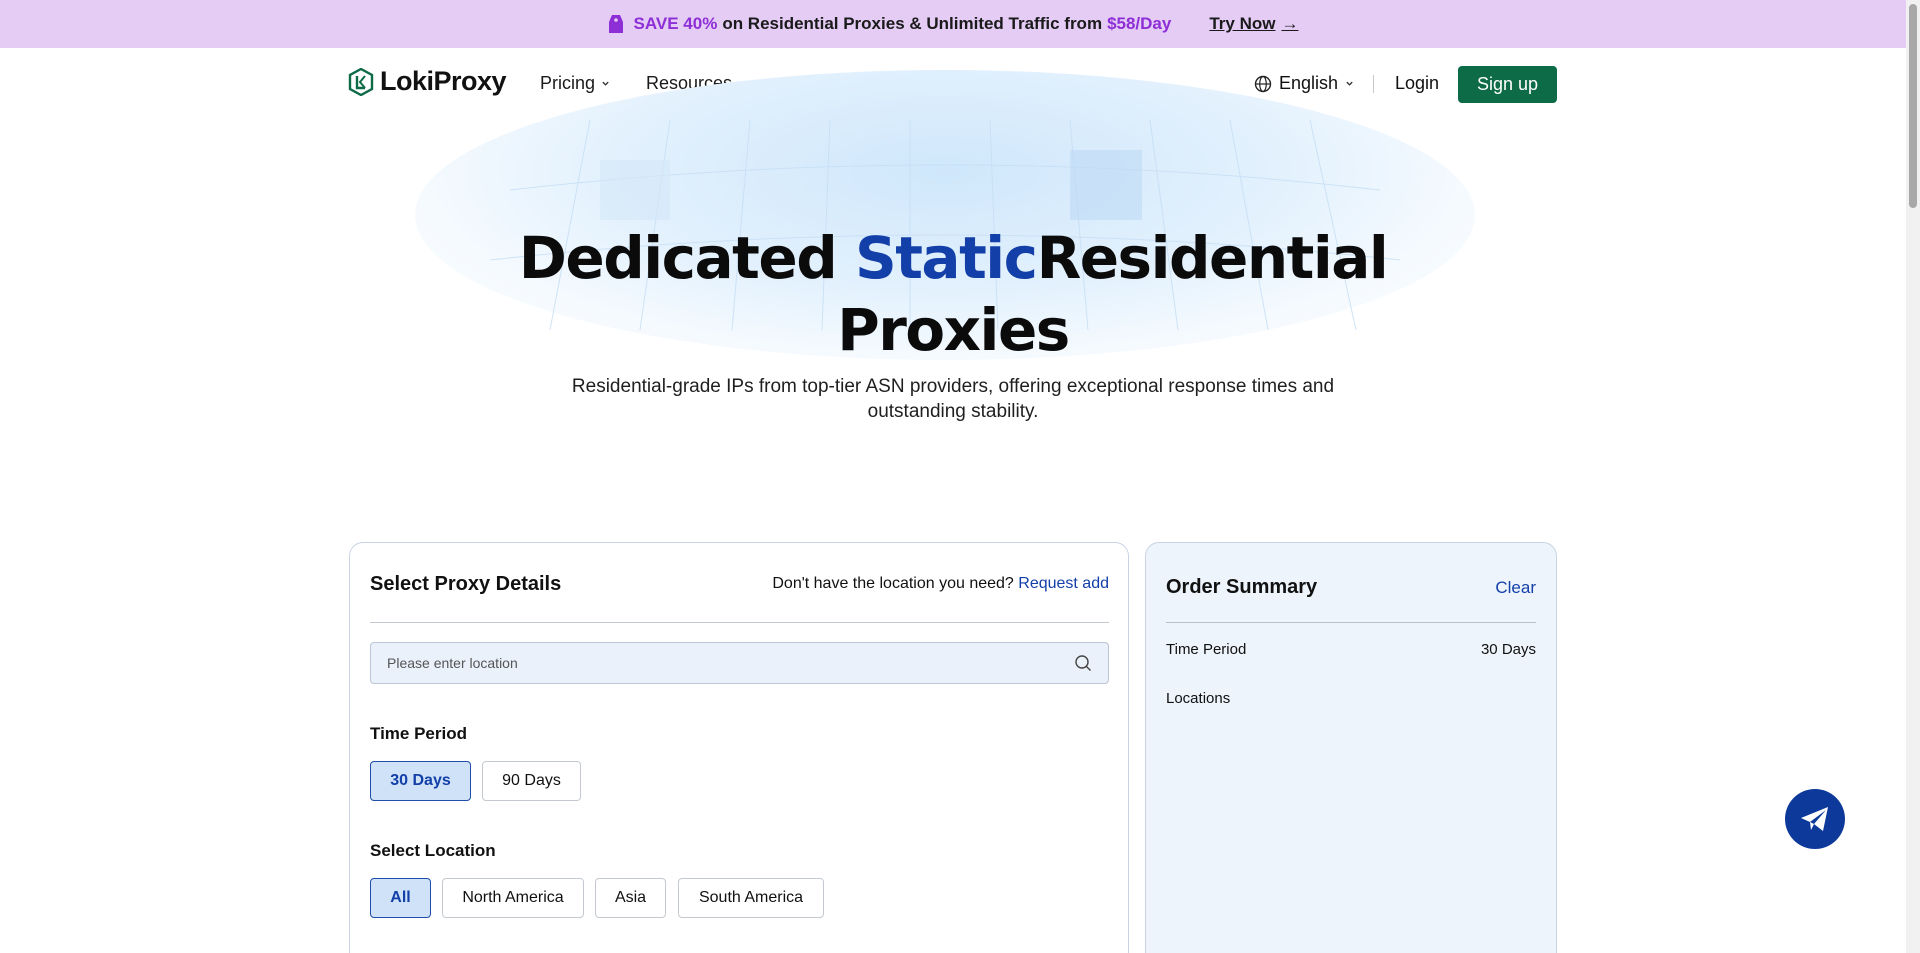 Image resolution: width=1920 pixels, height=953 pixels. What do you see at coordinates (1351, 649) in the screenshot?
I see `summary-time-period-row: Time Period 30 Days` at bounding box center [1351, 649].